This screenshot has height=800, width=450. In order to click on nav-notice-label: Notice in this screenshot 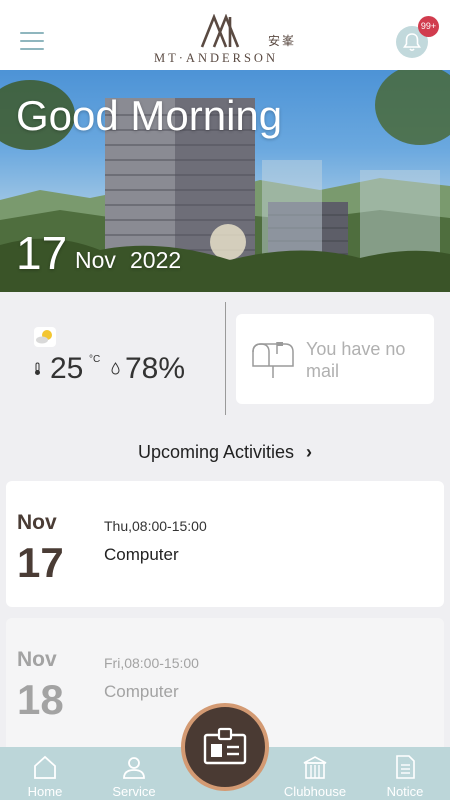, I will do `click(405, 791)`.